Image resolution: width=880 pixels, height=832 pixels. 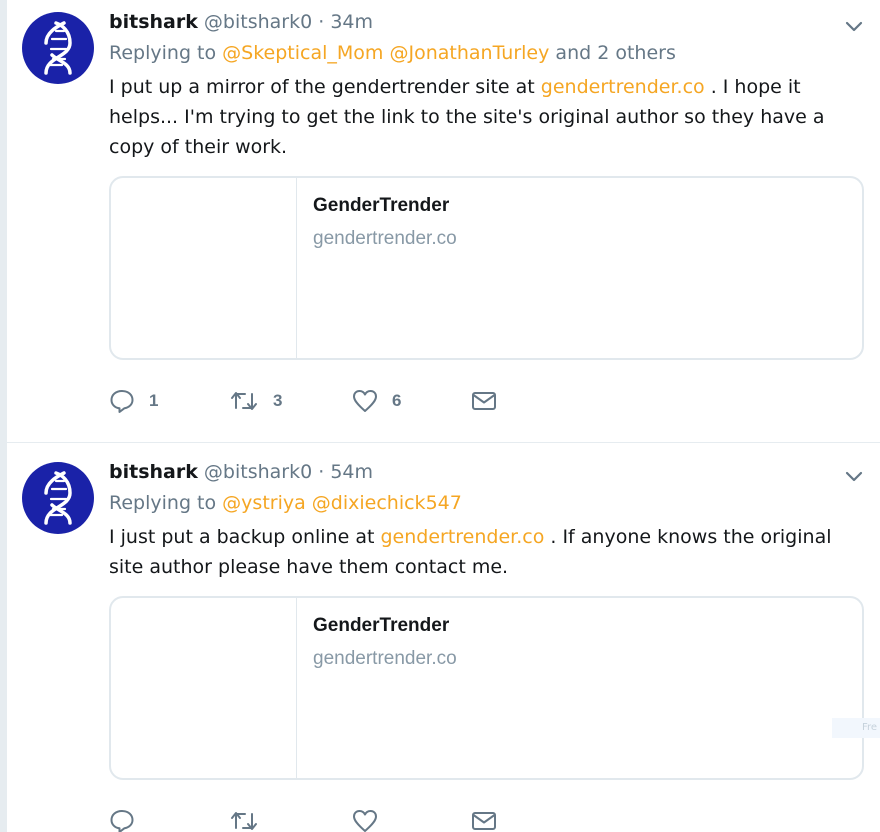 What do you see at coordinates (351, 22) in the screenshot?
I see `timestamp: 34m` at bounding box center [351, 22].